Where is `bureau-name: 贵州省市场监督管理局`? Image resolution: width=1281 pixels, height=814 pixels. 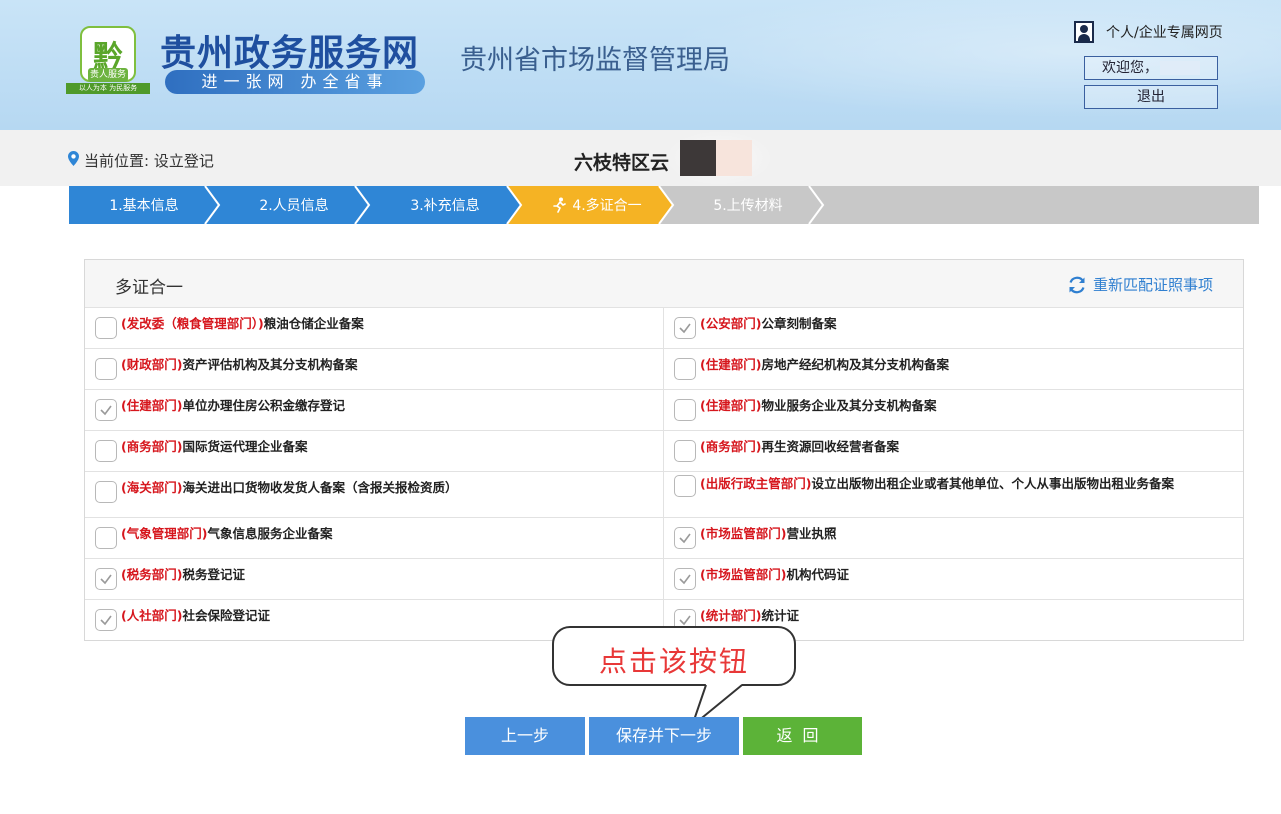 bureau-name: 贵州省市场监督管理局 is located at coordinates (595, 60).